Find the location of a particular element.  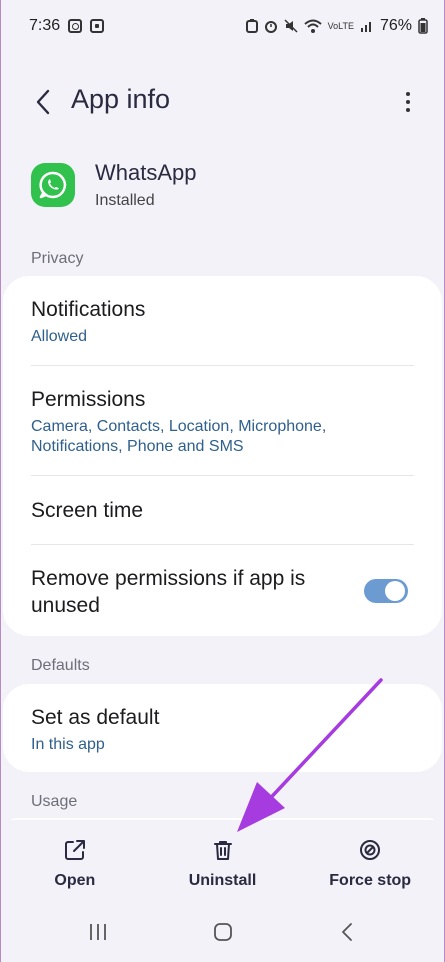

back-button is located at coordinates (43, 102).